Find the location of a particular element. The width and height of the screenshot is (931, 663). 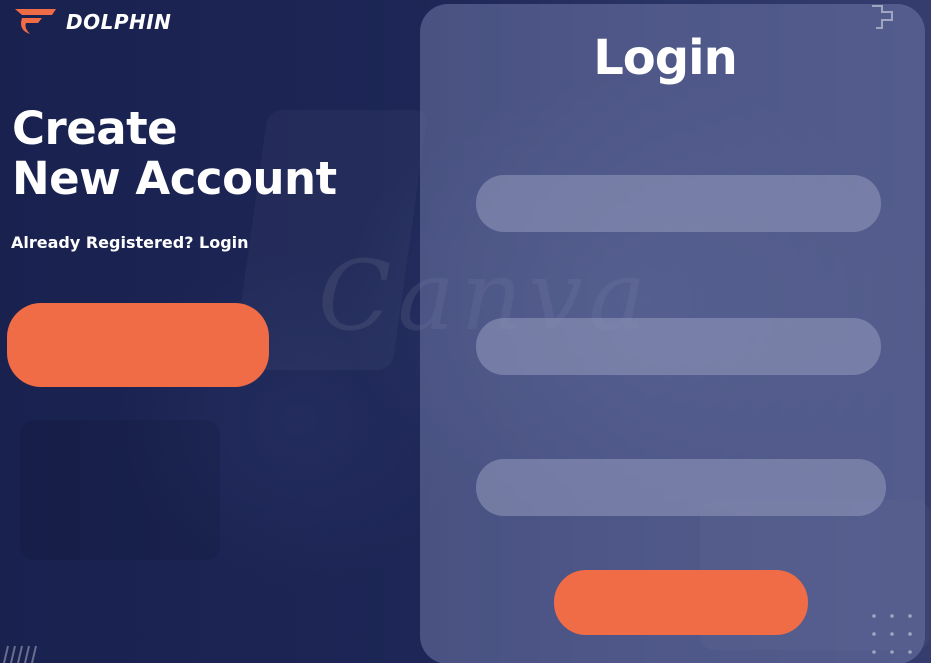

dots-grid-icon is located at coordinates (892, 634).